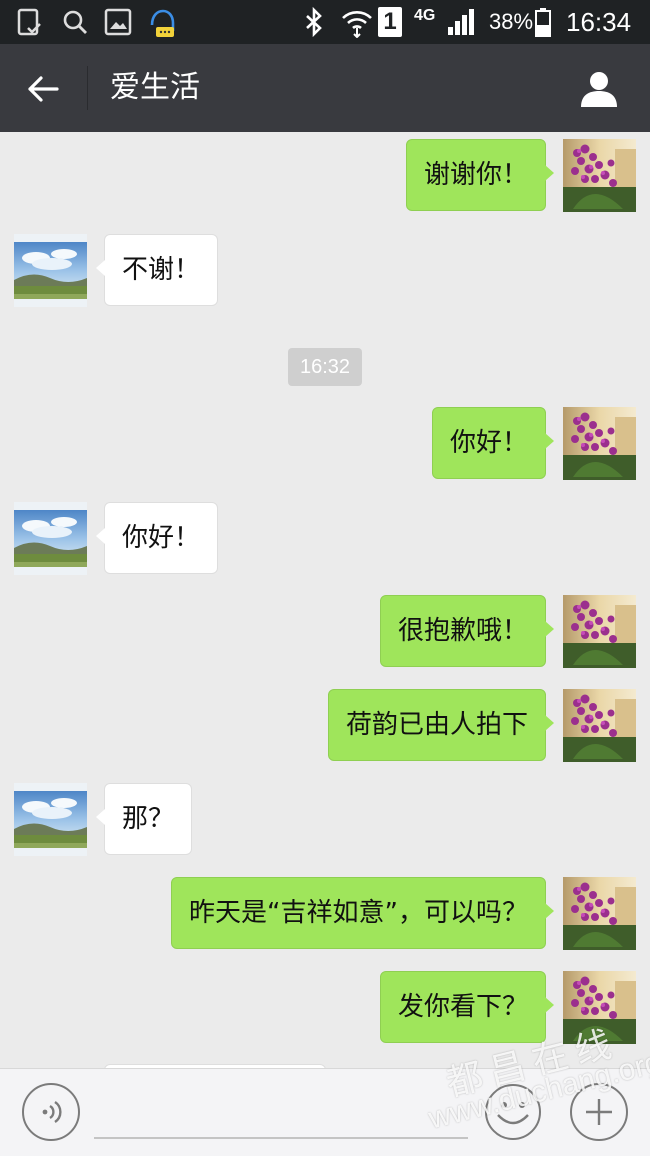 The width and height of the screenshot is (650, 1156). I want to click on message-bubble-sent: 你好！, so click(493, 443).